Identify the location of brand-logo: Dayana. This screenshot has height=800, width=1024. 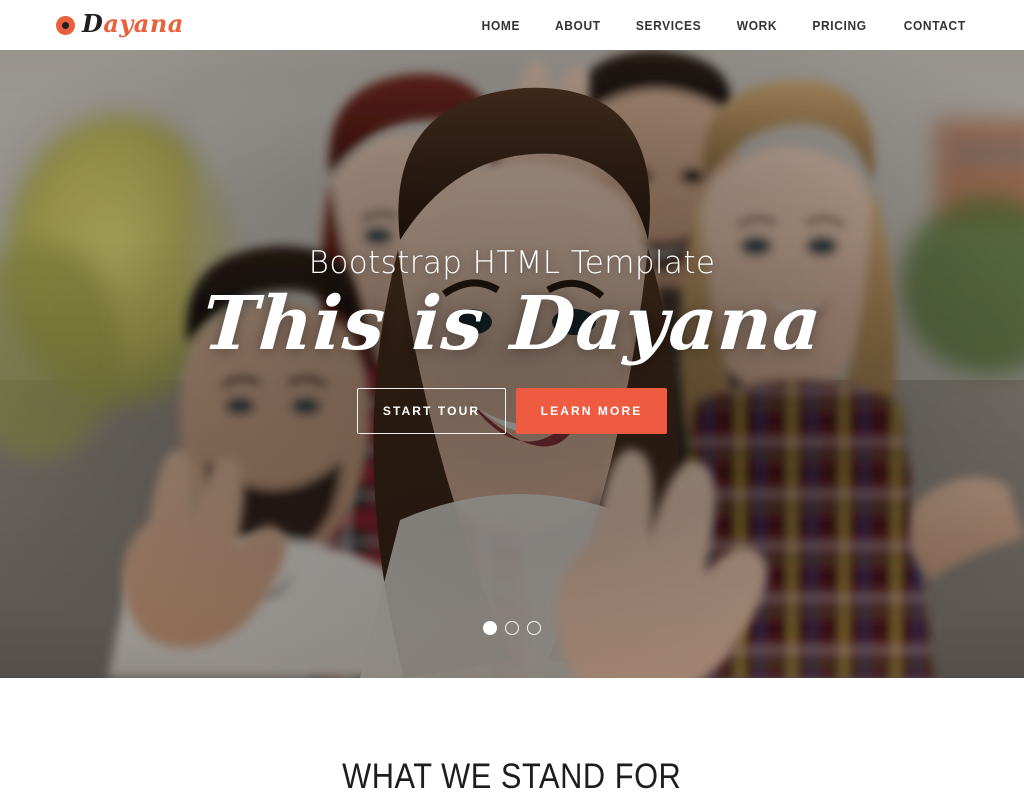
(120, 24).